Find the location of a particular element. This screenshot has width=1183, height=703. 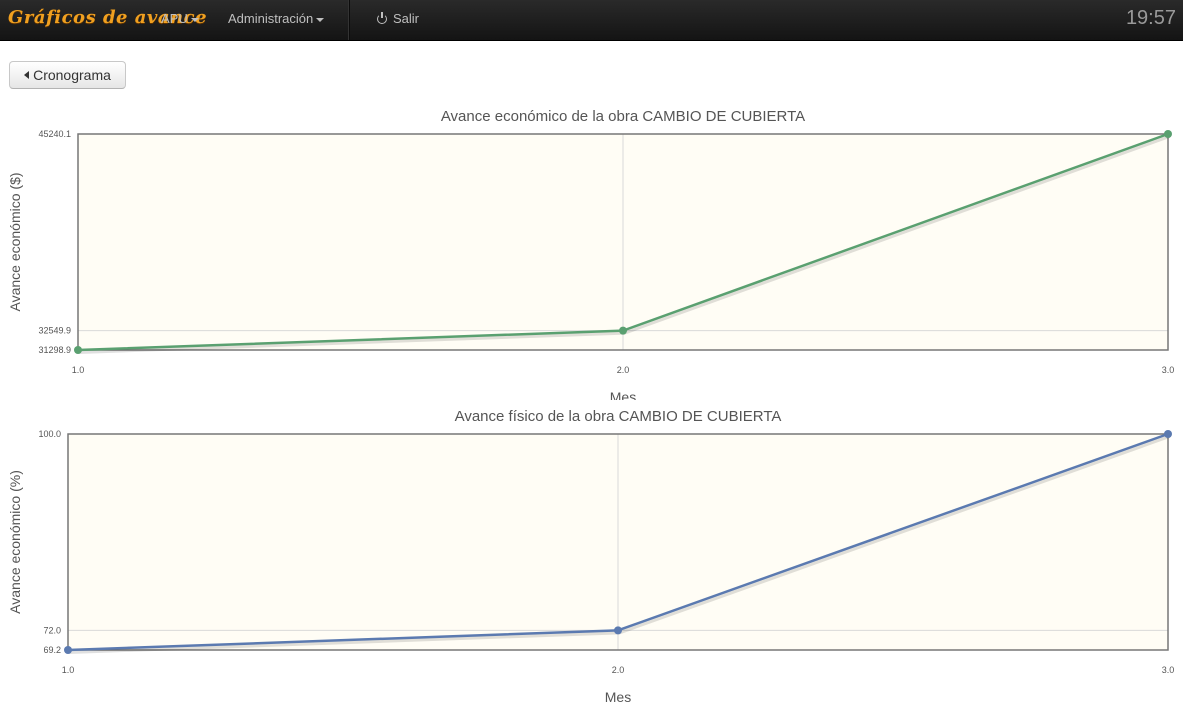

menu-apu-label: APU is located at coordinates (174, 18).